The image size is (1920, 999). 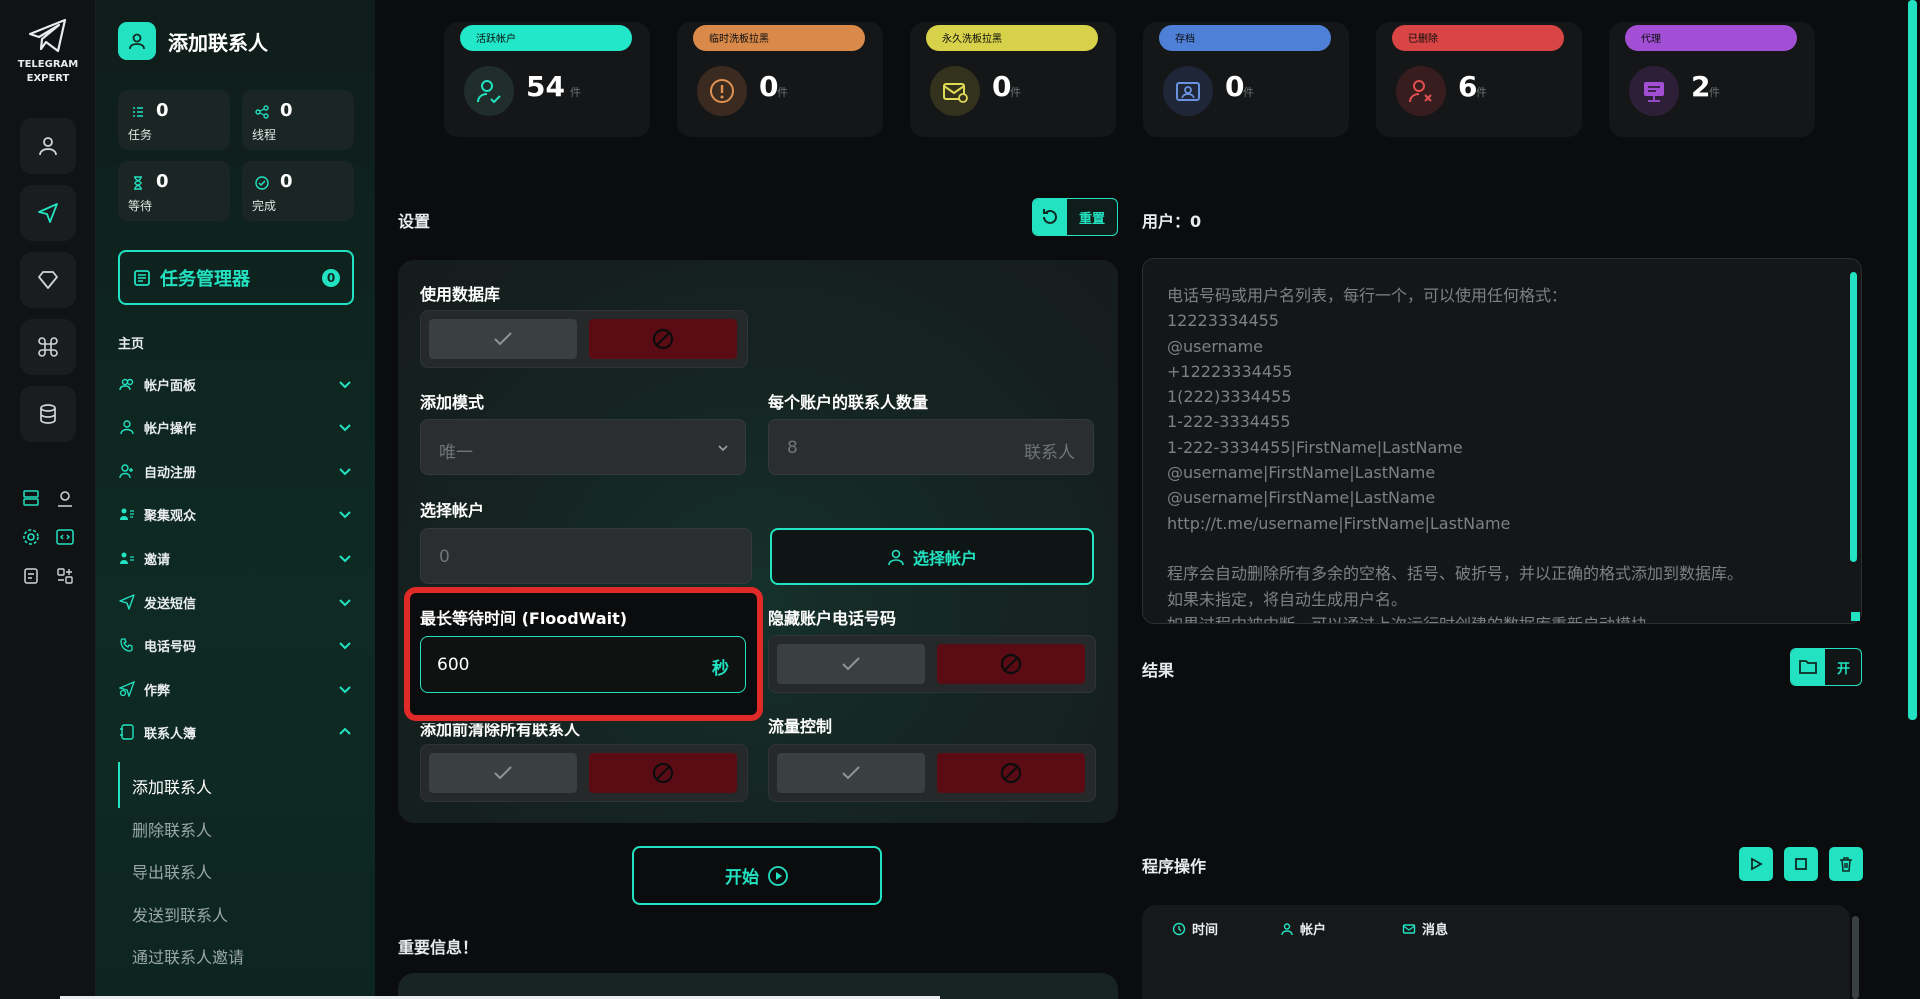 I want to click on rail-mini-location-button, so click(x=65, y=498).